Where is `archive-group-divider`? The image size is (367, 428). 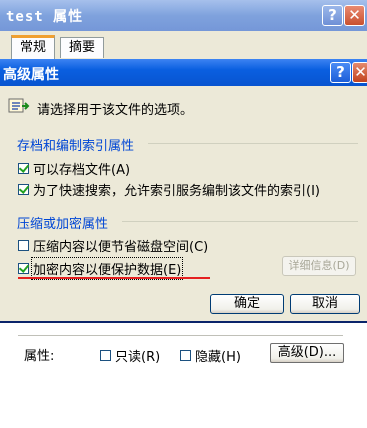
archive-group-divider is located at coordinates (253, 143).